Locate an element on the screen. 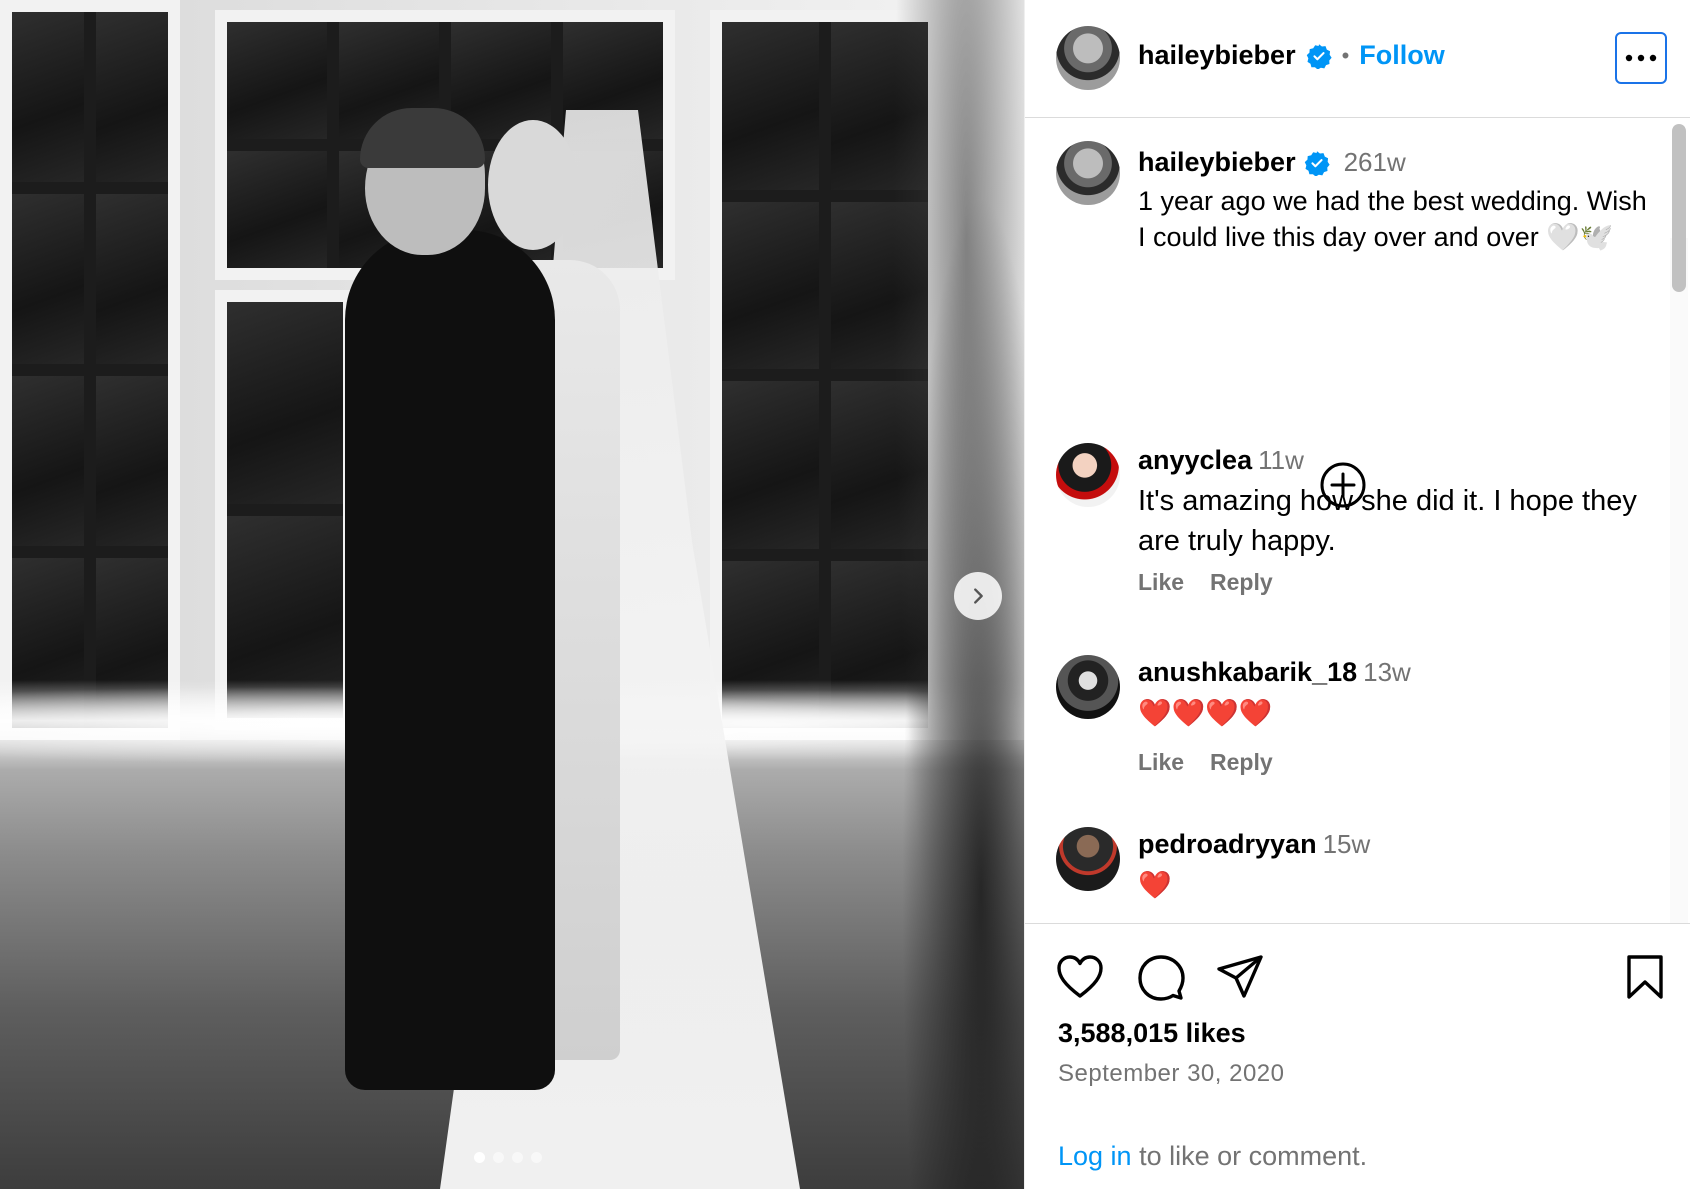 This screenshot has width=1690, height=1189. post-date: September 30, 2020 is located at coordinates (1171, 1074).